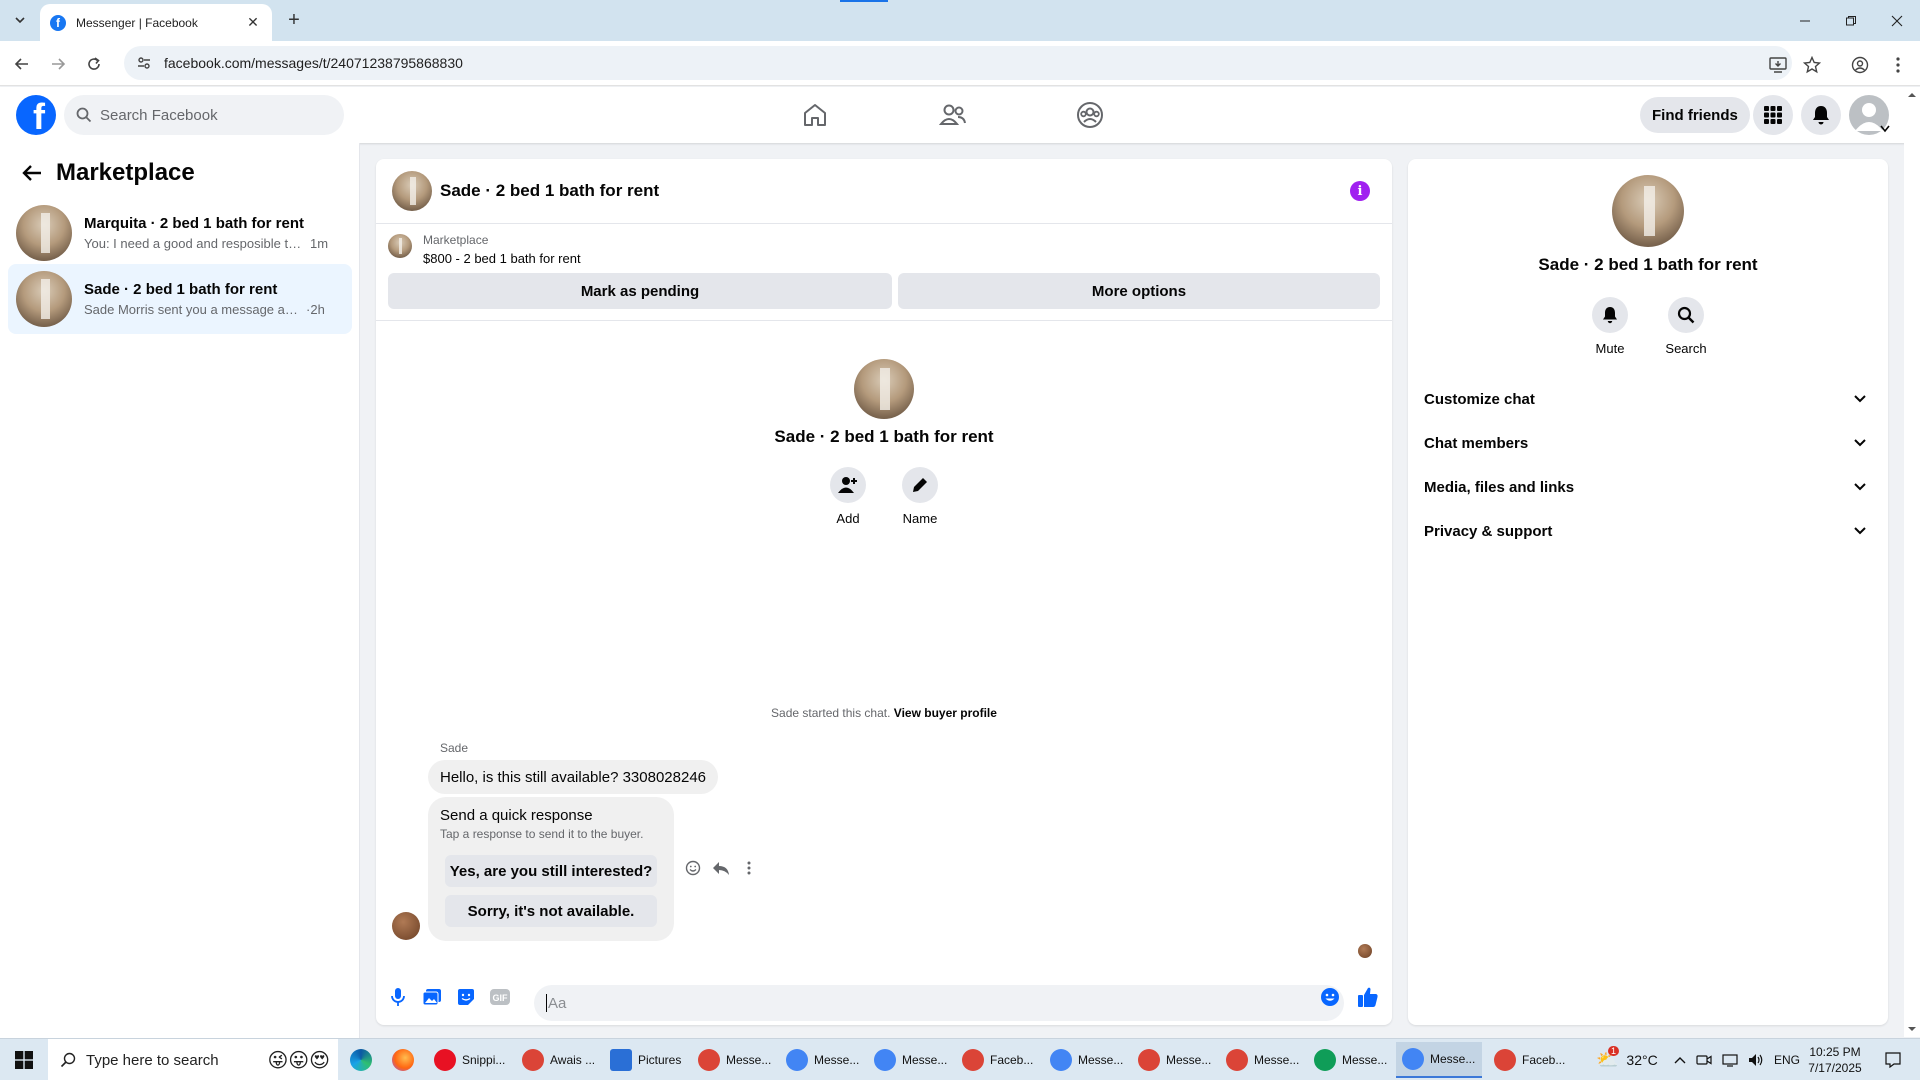  What do you see at coordinates (1648, 443) in the screenshot?
I see `chat-members-section: Chat members` at bounding box center [1648, 443].